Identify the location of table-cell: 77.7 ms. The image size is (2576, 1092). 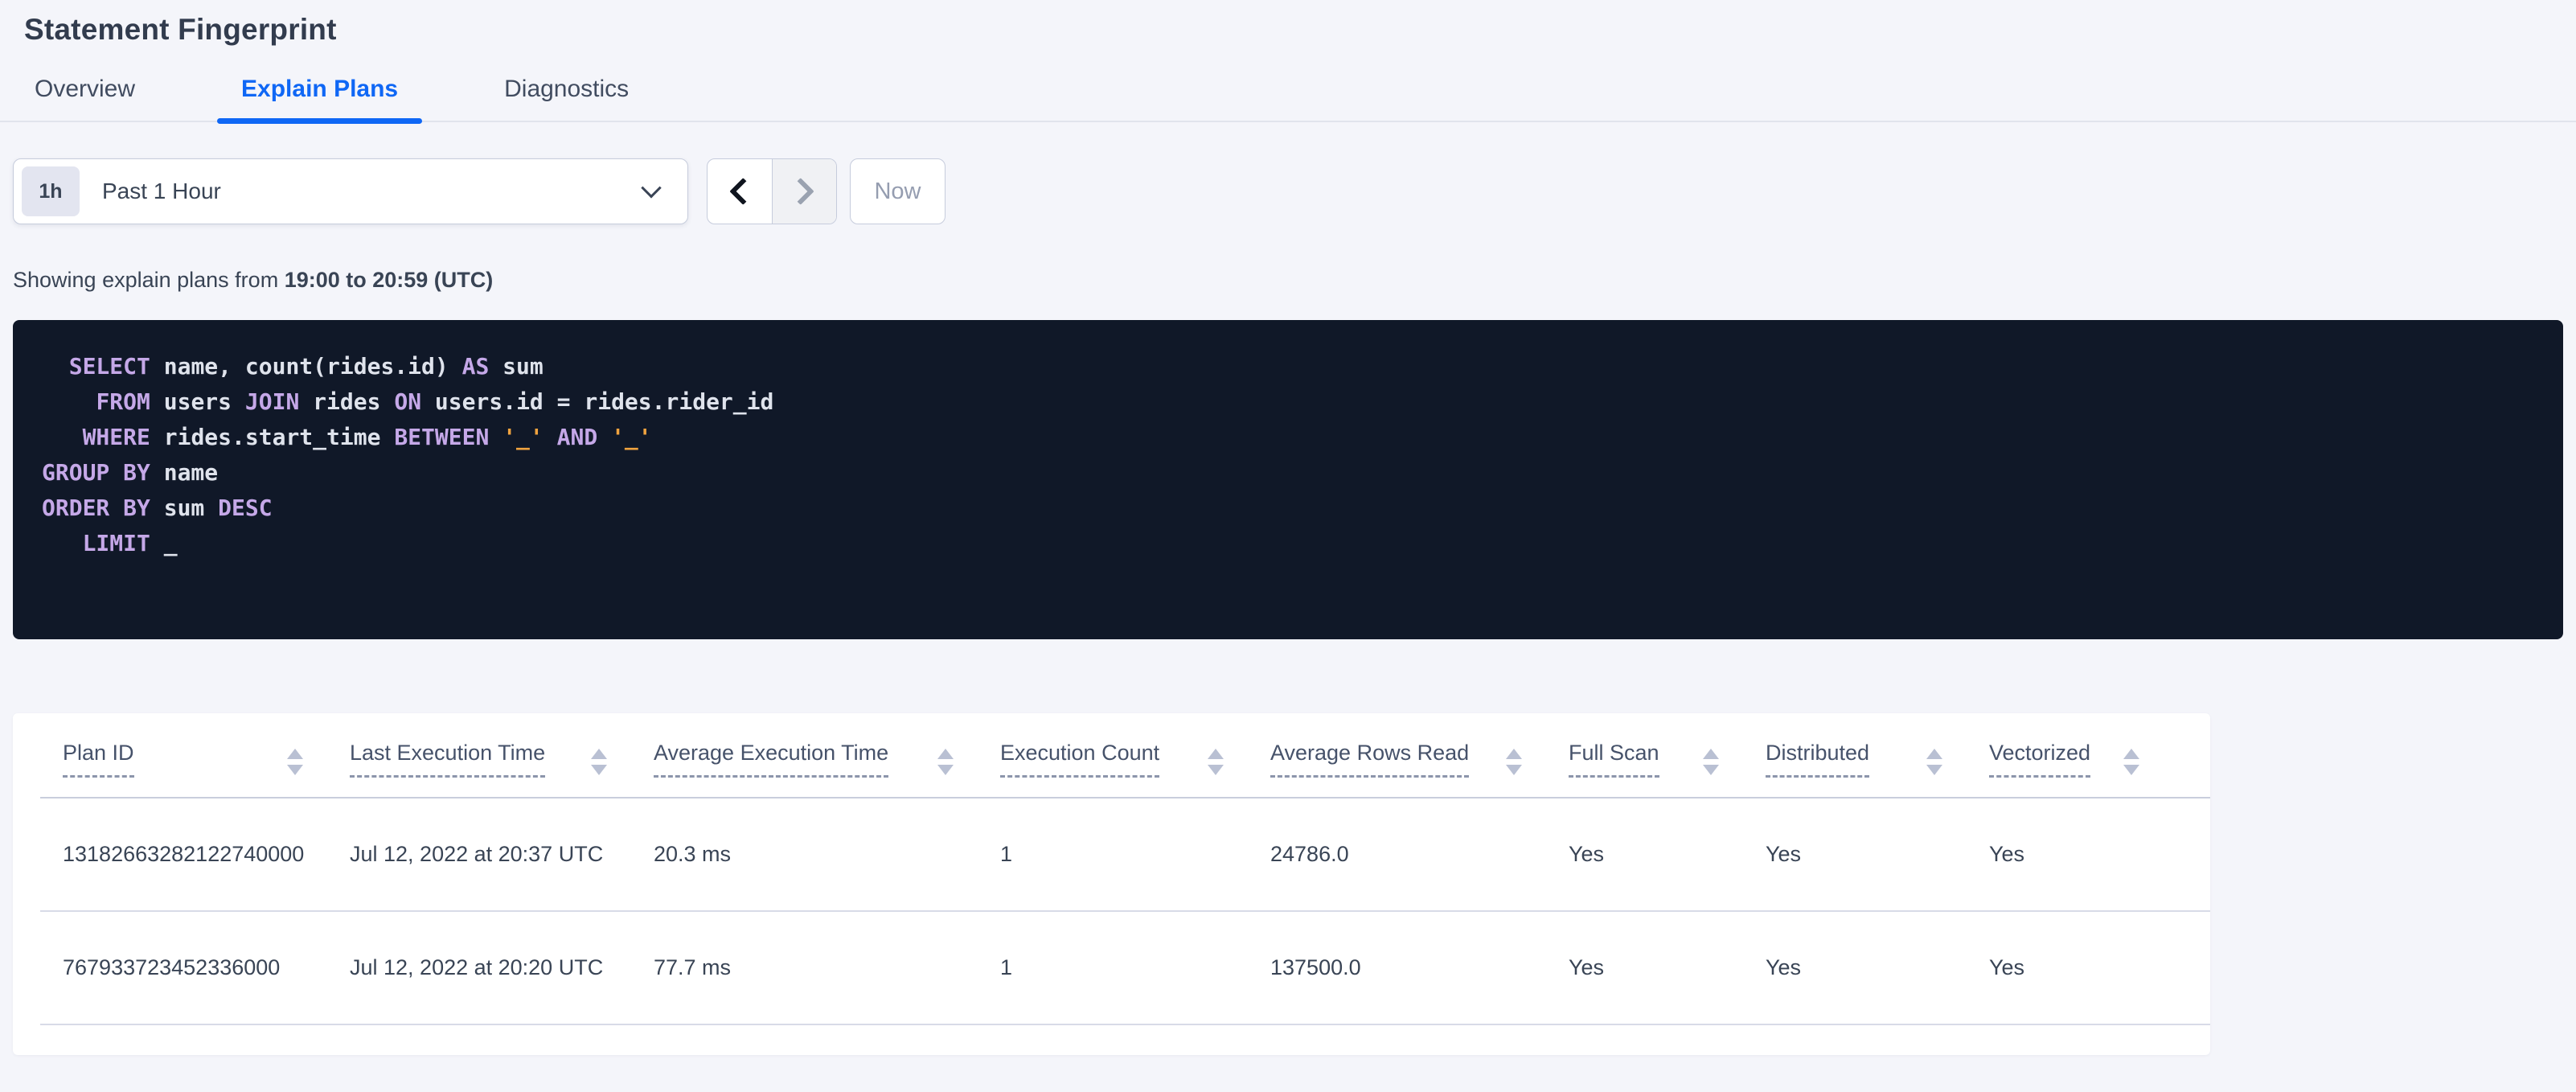
(693, 967).